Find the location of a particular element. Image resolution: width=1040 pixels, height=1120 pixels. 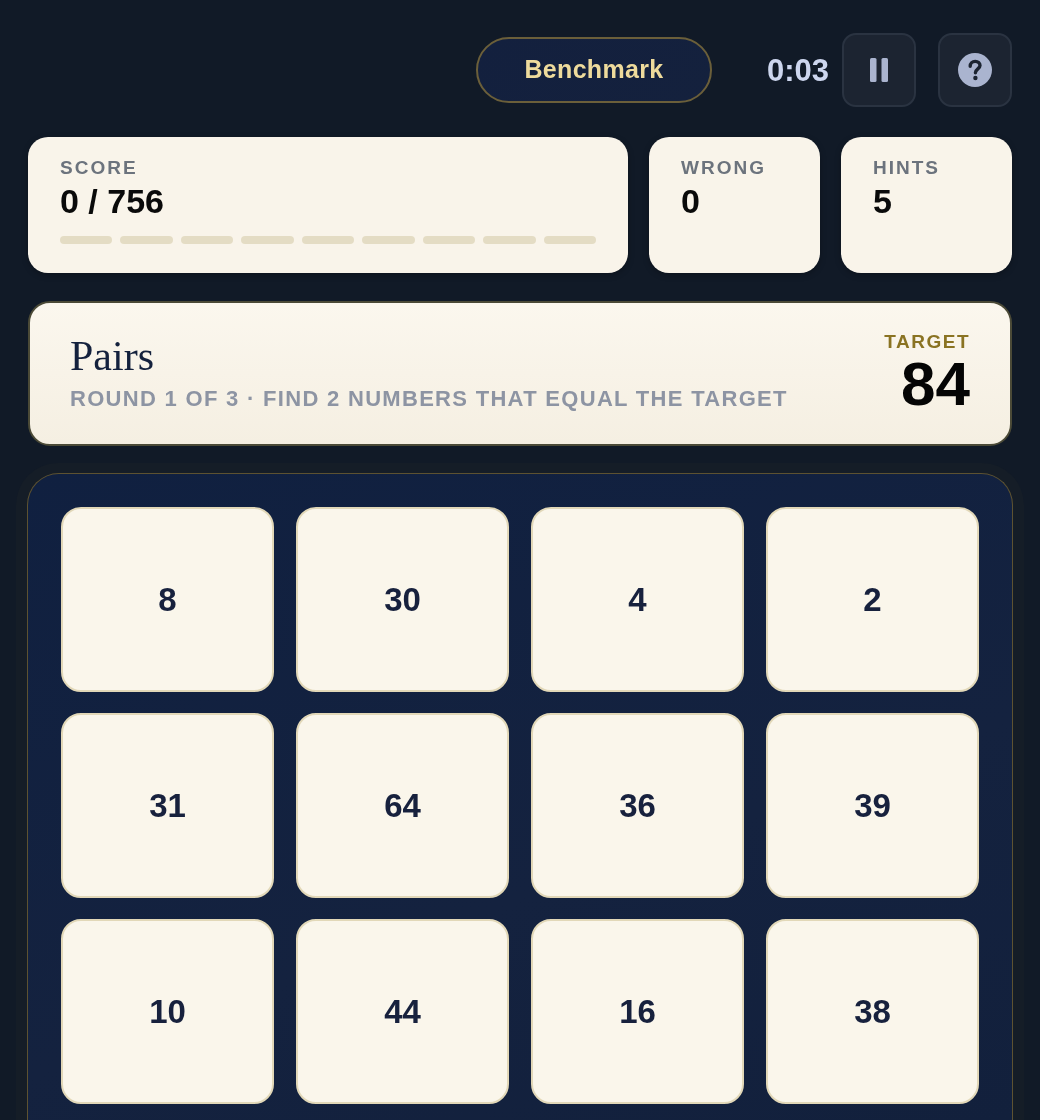

timer-text: 0:03 is located at coordinates (797, 70).